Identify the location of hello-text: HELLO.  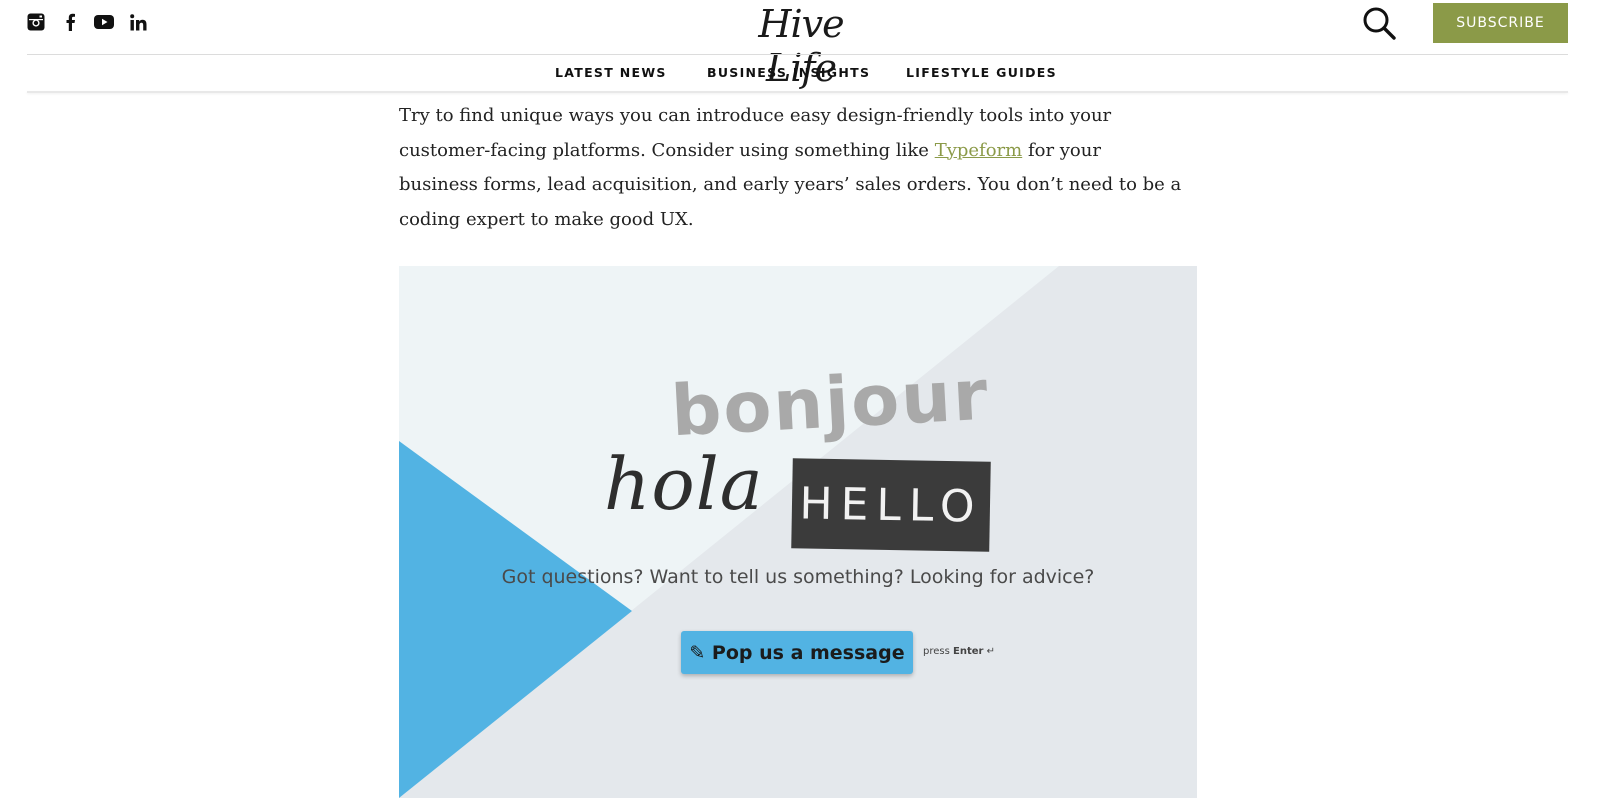
(891, 505).